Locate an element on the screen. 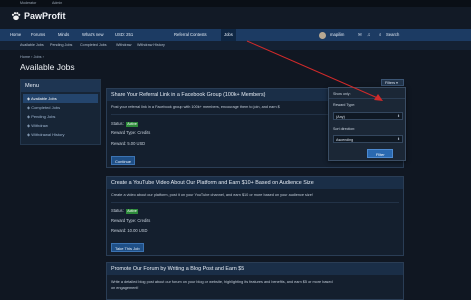 The image size is (471, 300). page-title: Available Jobs is located at coordinates (47, 67).